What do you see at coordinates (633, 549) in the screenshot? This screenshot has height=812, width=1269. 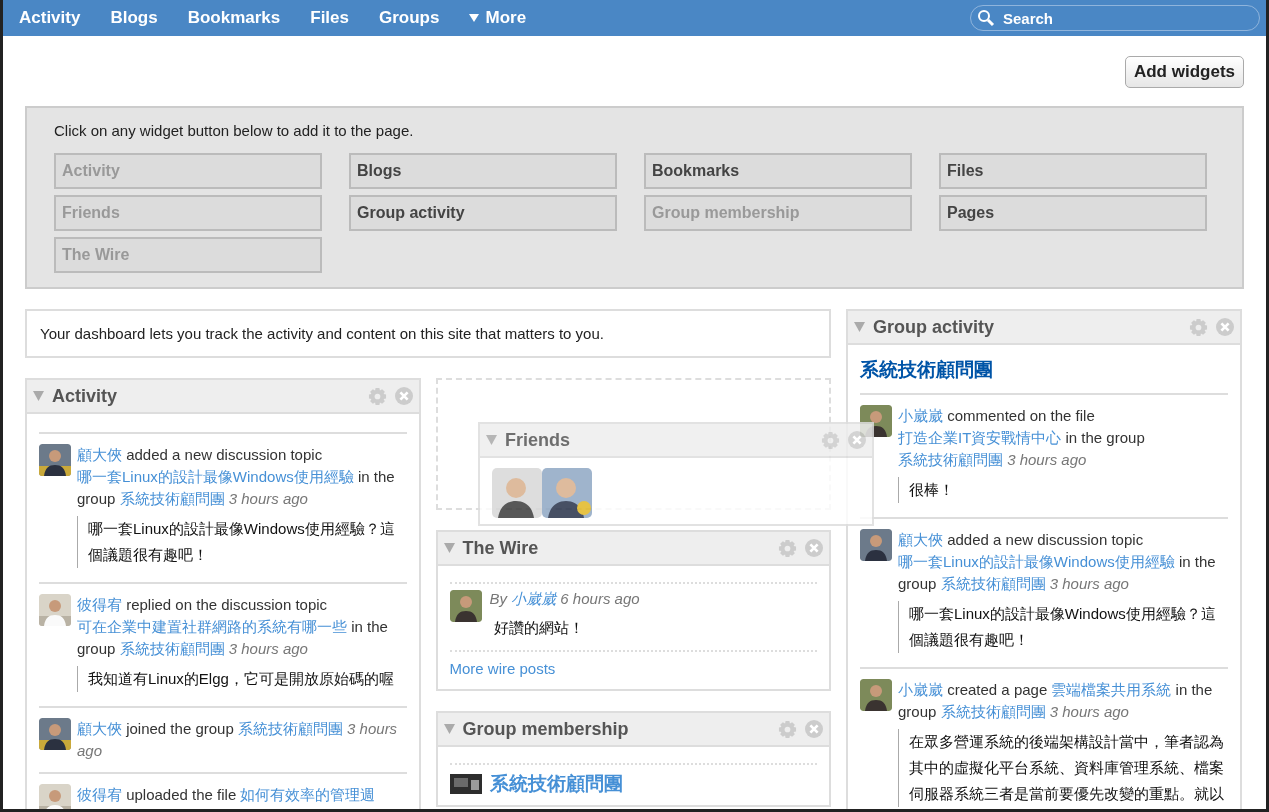 I see `widget-header: The Wire` at bounding box center [633, 549].